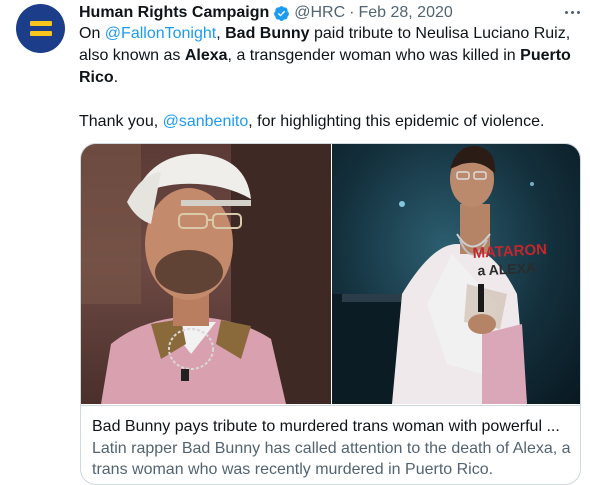 This screenshot has height=485, width=590. I want to click on equality-logo-bottom-bar, so click(40, 33).